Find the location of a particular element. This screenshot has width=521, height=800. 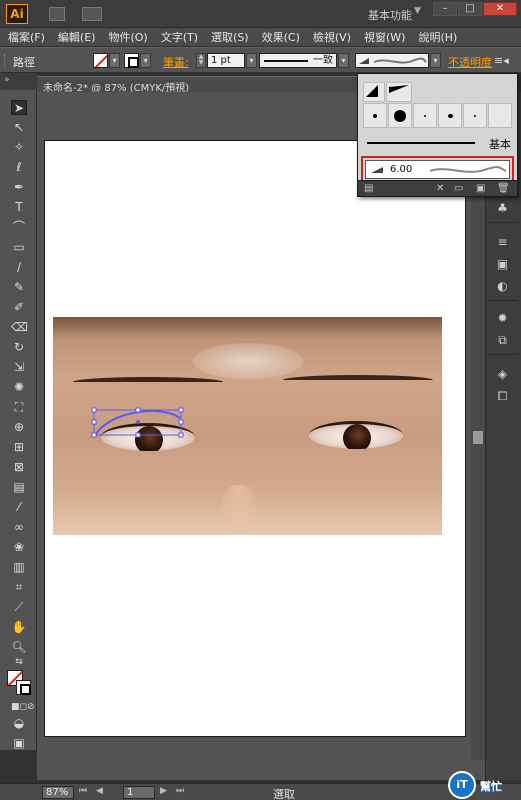

toolbar-stroke-swatch is located at coordinates (23, 687).